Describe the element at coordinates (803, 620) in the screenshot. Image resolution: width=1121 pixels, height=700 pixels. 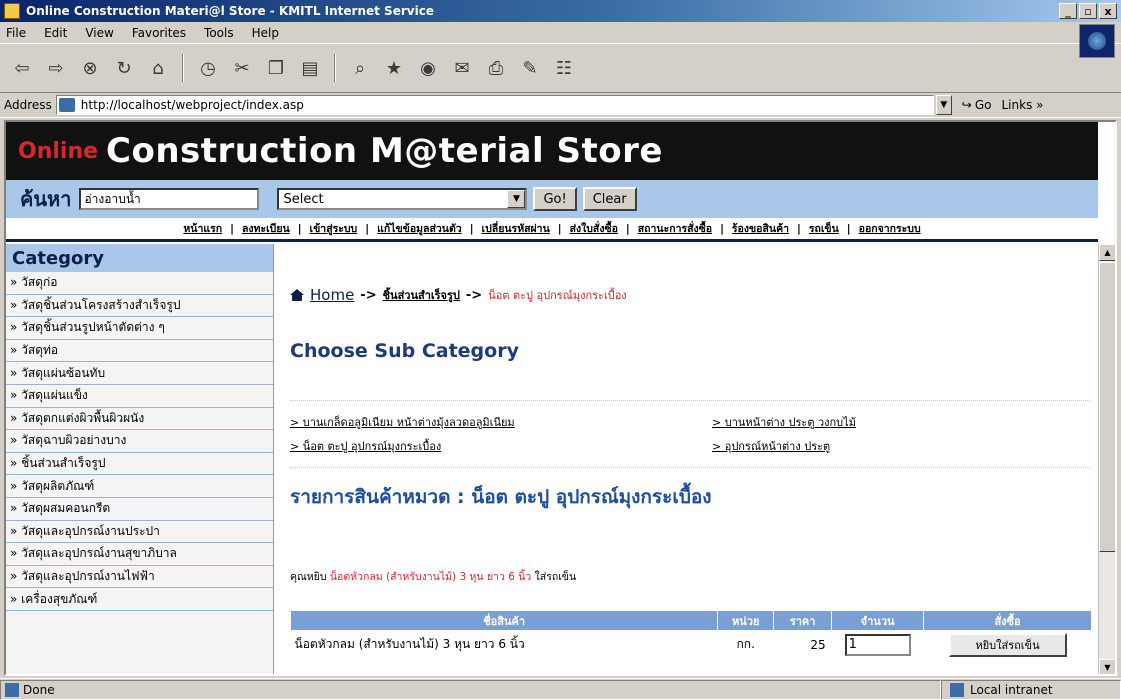
I see `column-header-price: ราคา` at that location.